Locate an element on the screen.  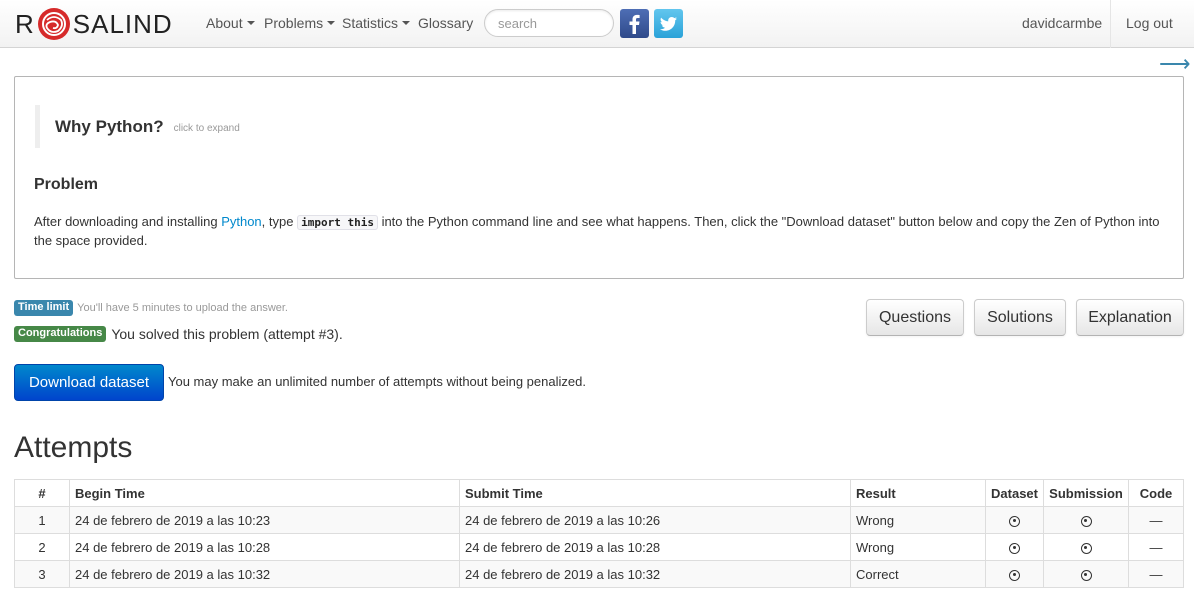
congrats-text: You solved this problem (attempt #3). is located at coordinates (227, 334).